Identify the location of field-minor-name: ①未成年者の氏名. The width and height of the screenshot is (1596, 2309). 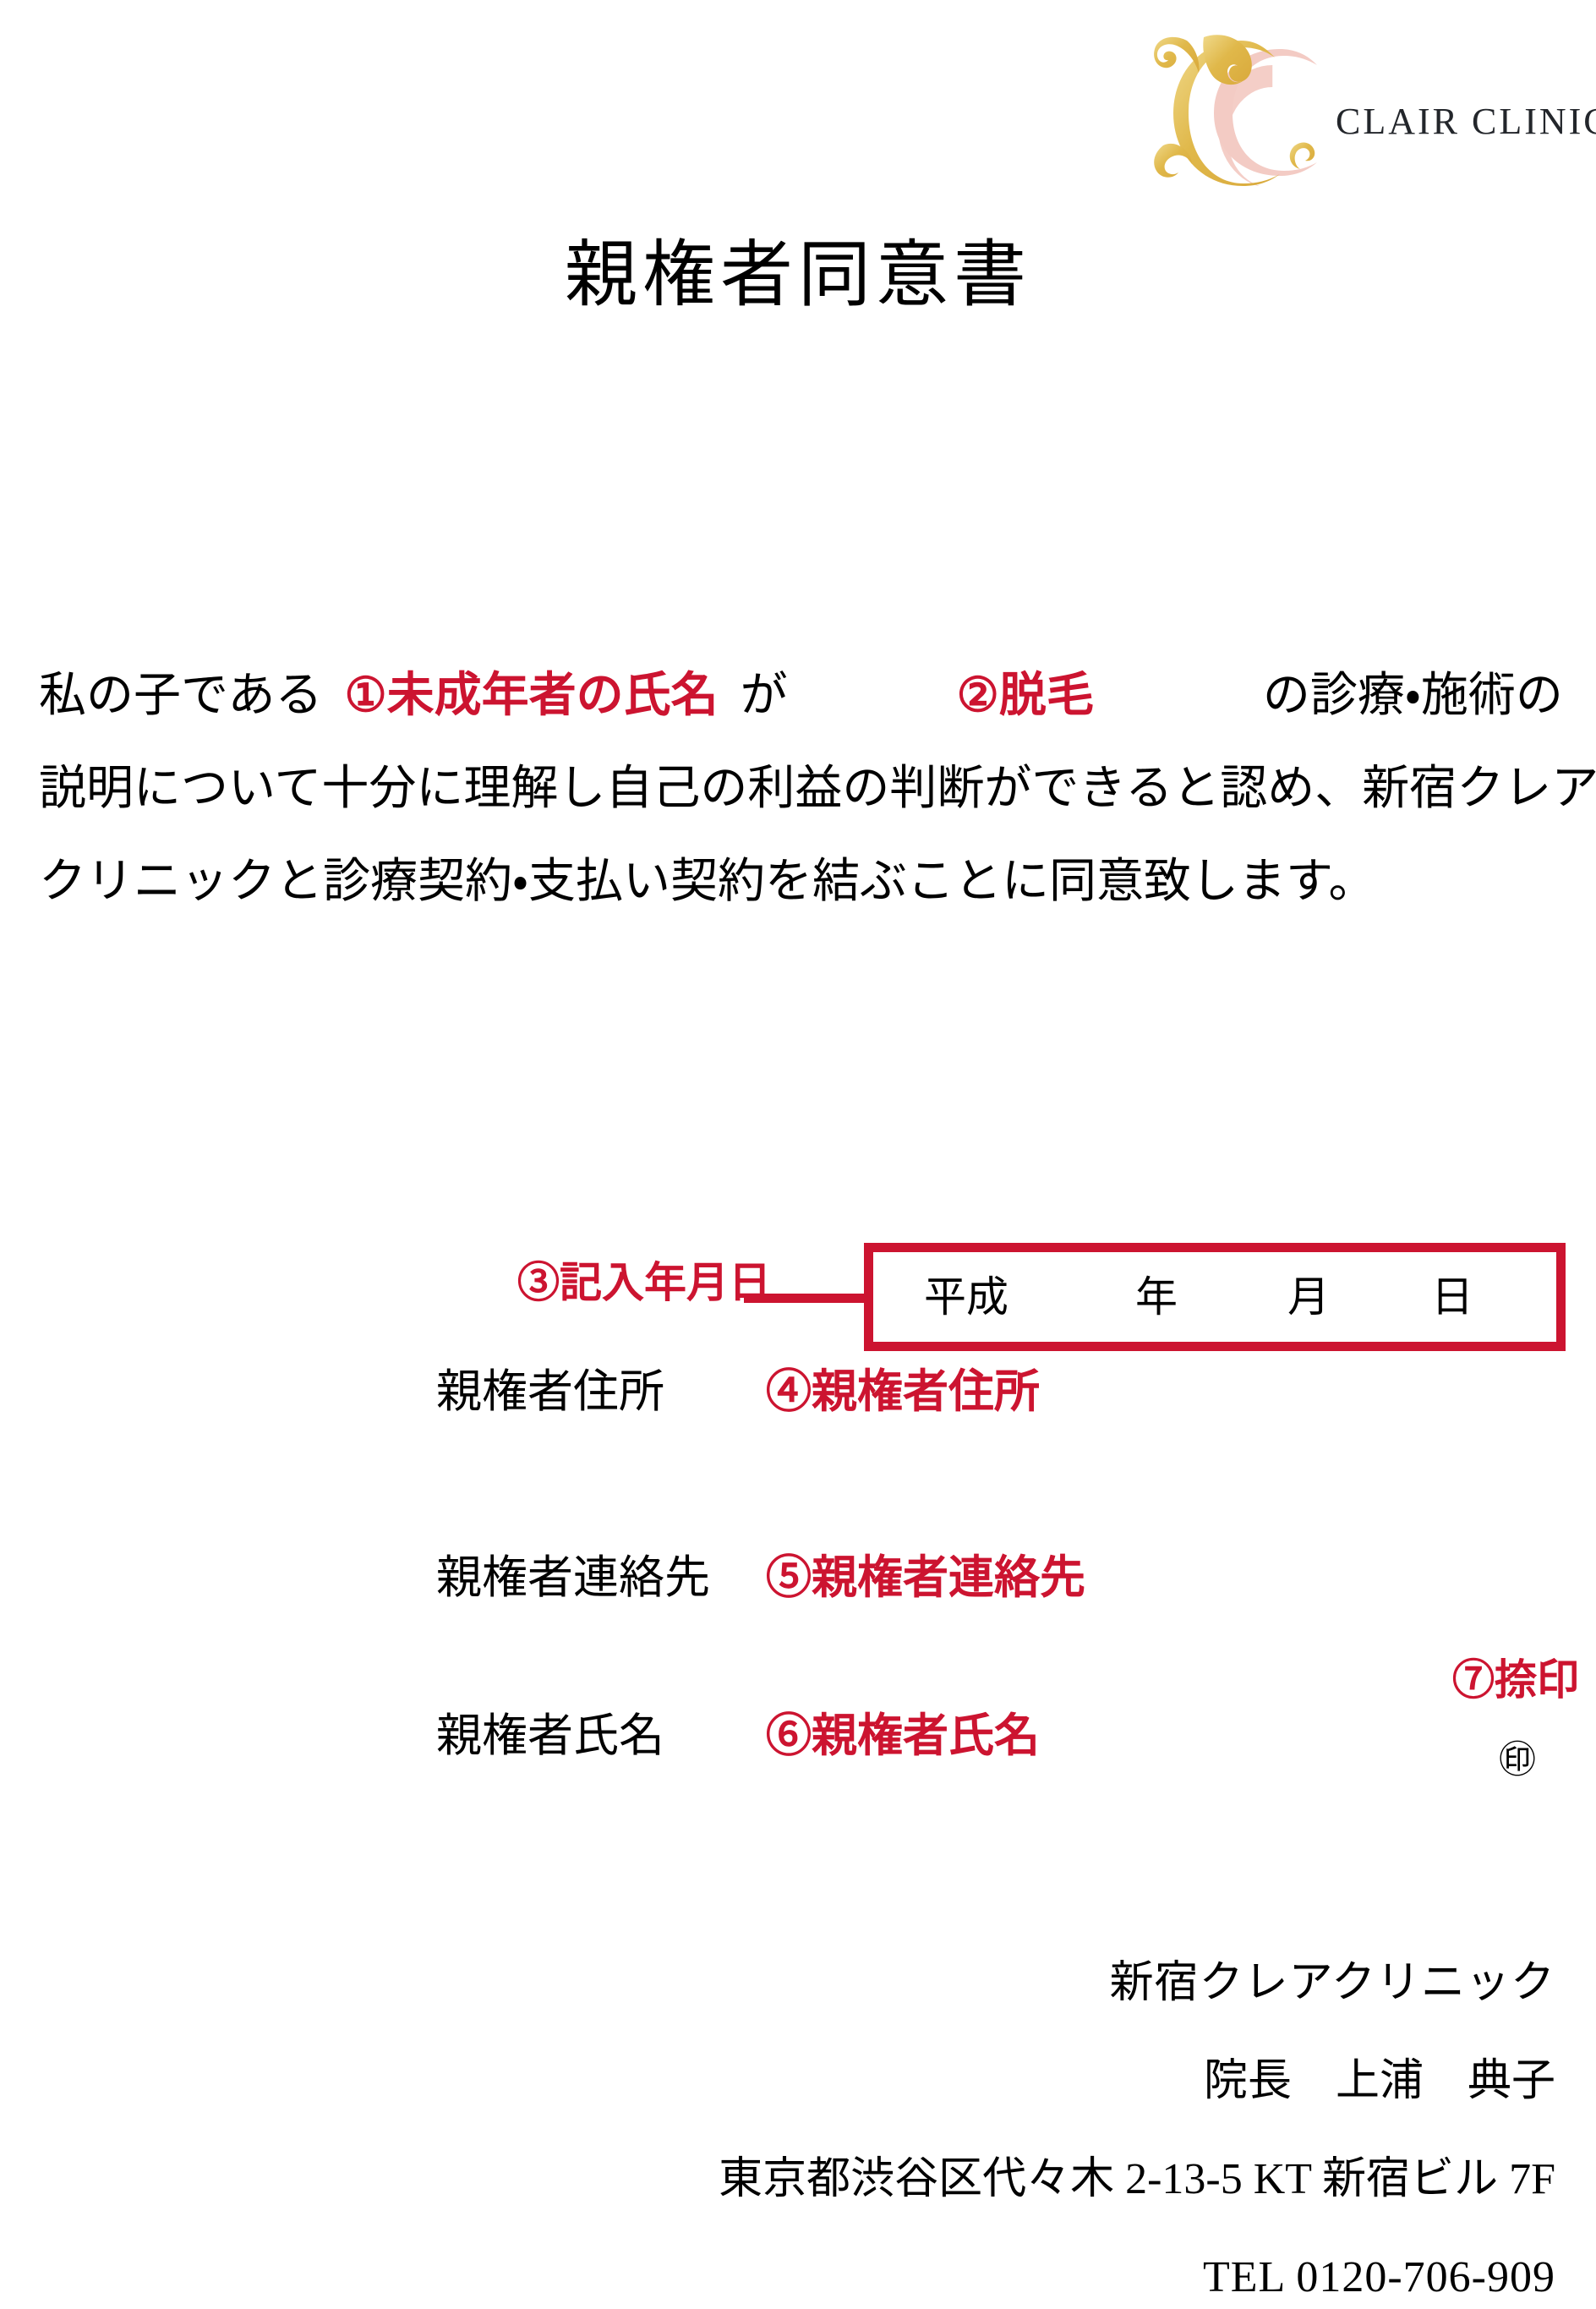
(531, 696).